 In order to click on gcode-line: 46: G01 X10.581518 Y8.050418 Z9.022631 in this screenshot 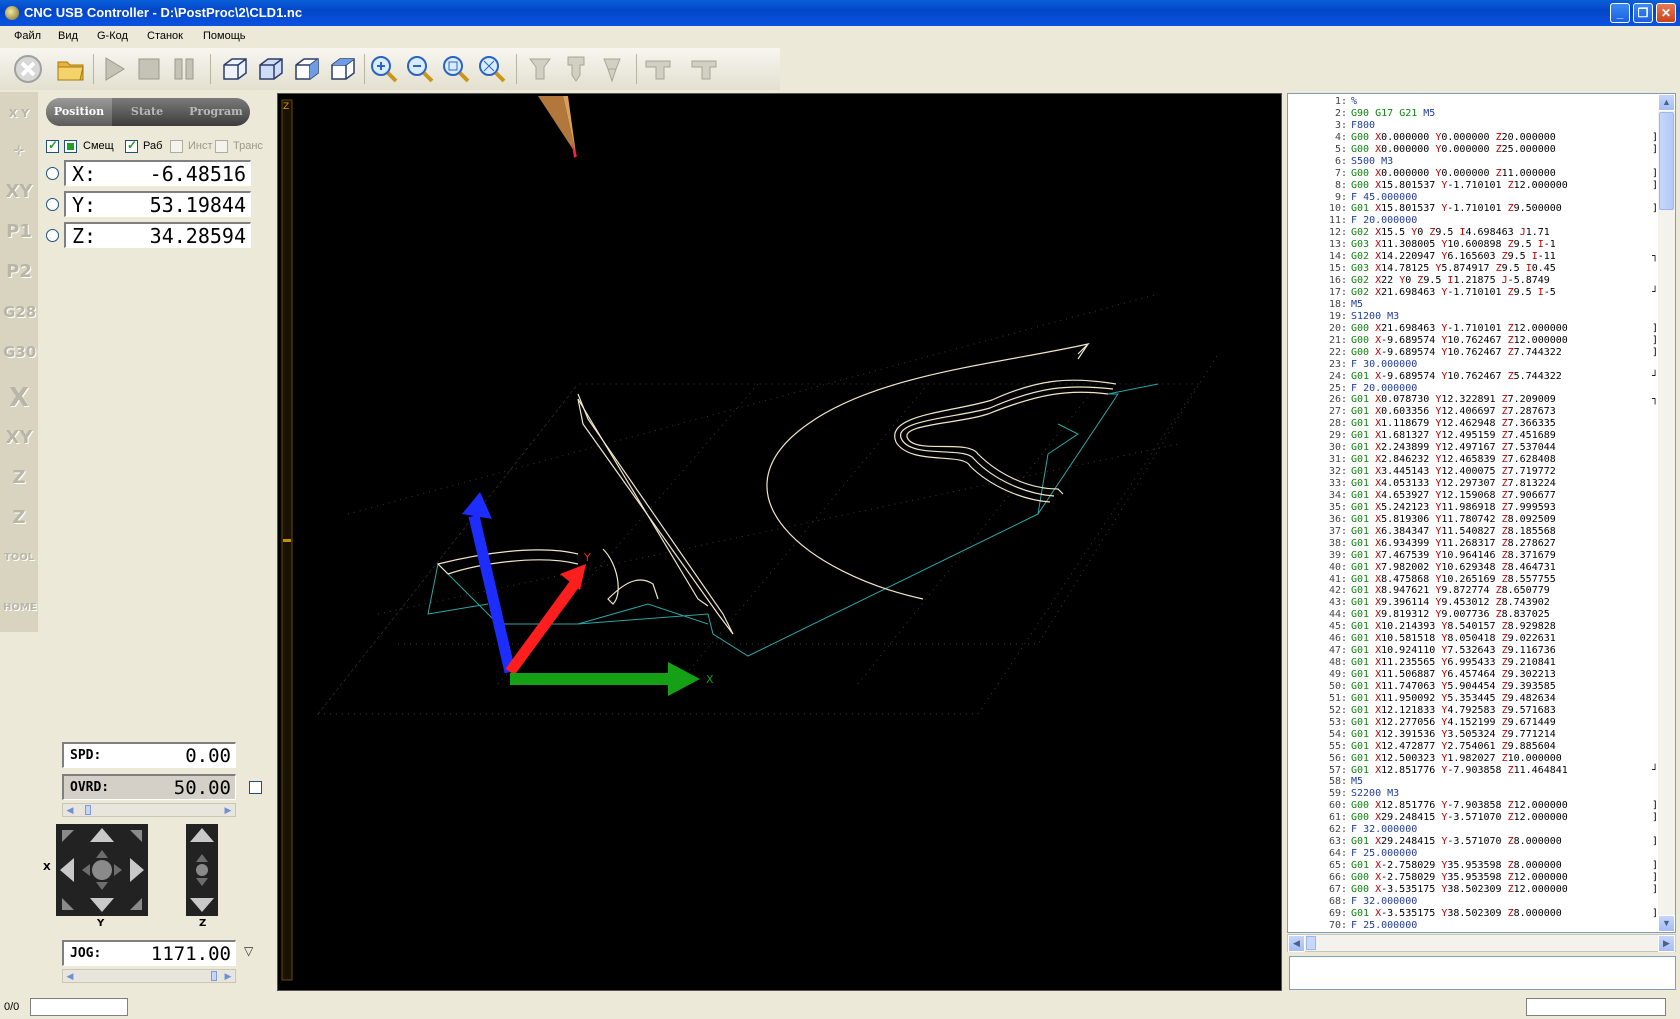, I will do `click(1473, 639)`.